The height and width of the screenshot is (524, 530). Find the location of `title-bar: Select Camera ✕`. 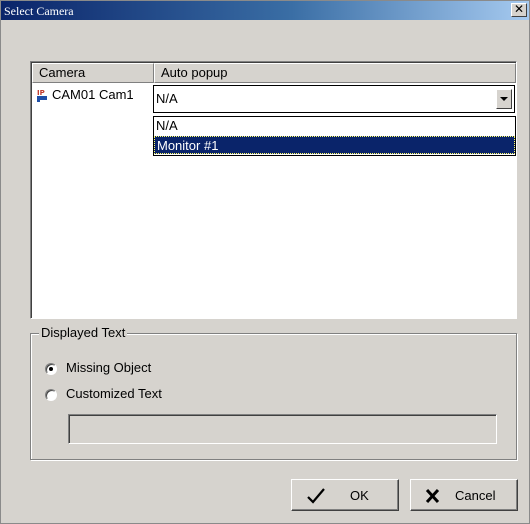

title-bar: Select Camera ✕ is located at coordinates (265, 10).